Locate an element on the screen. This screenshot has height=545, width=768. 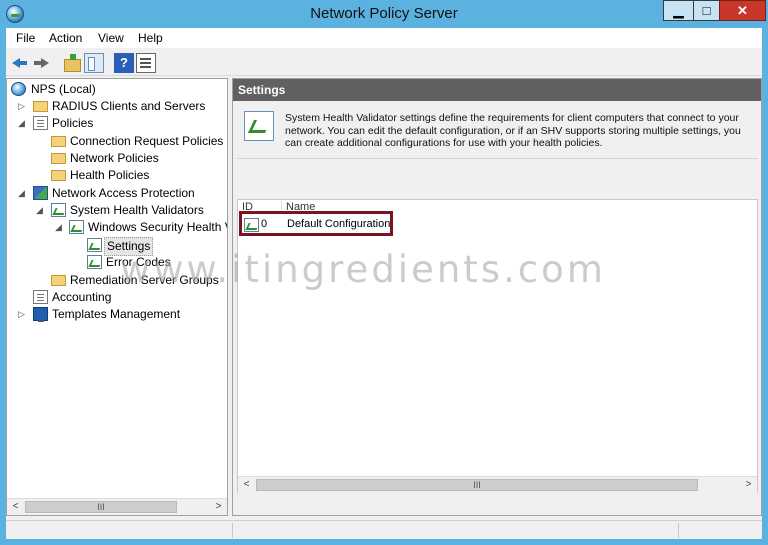
show-hide-tree-icon is located at coordinates (94, 63).